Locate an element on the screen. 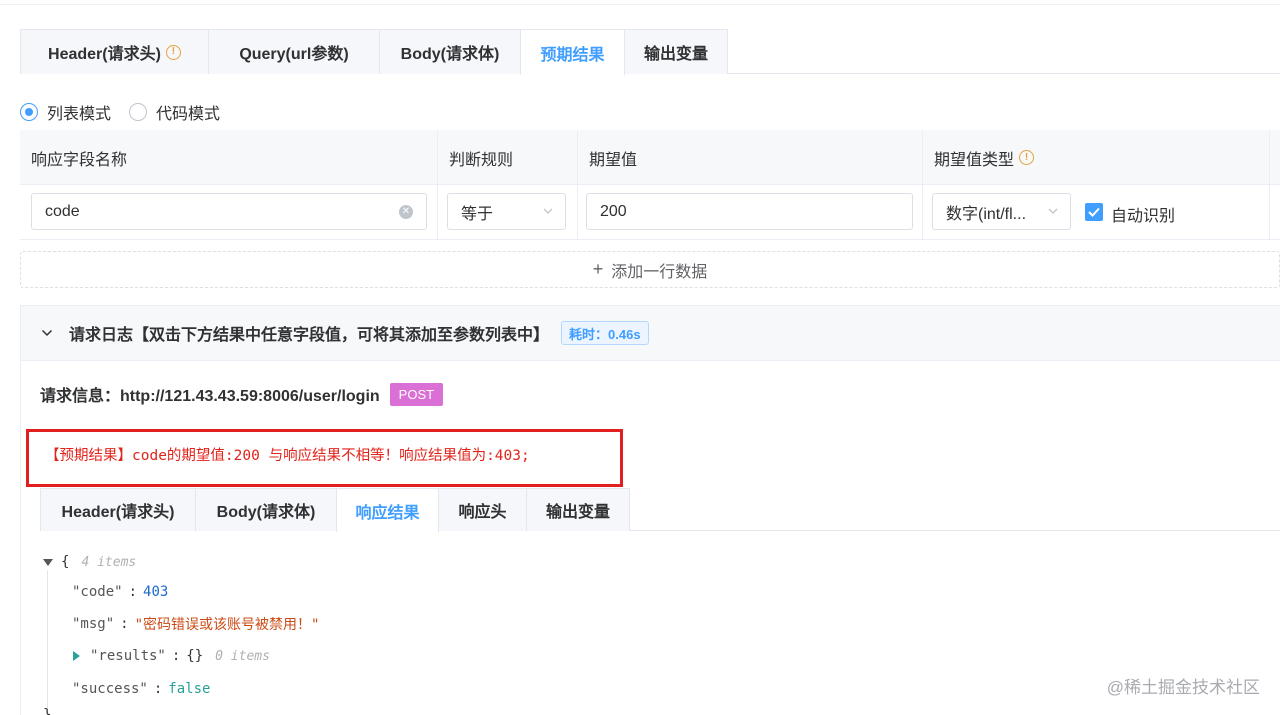 Image resolution: width=1280 pixels, height=715 pixels. field-name-input: code ✕ is located at coordinates (229, 211).